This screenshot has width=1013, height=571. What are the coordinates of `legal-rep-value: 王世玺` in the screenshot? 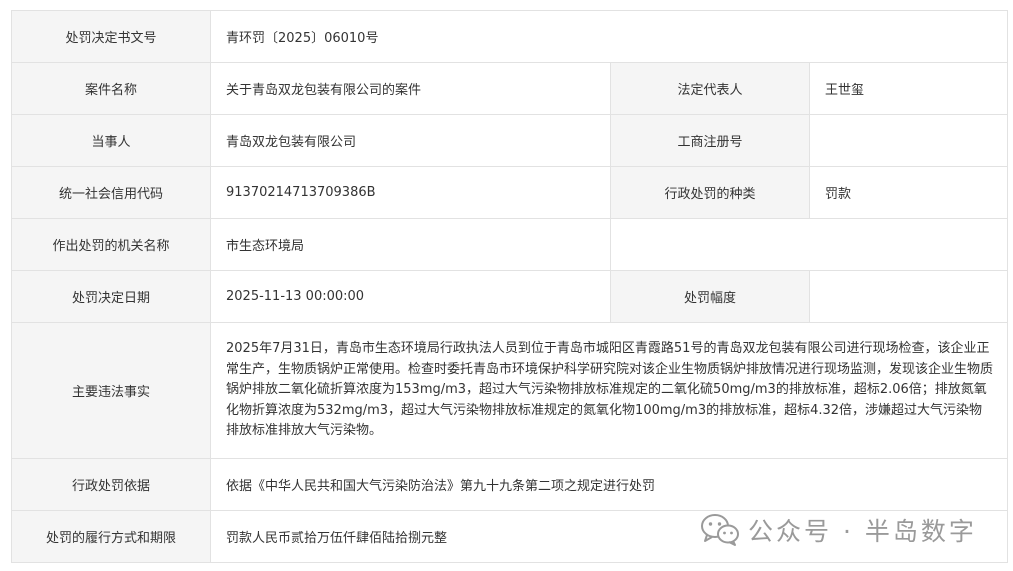 It's located at (909, 89).